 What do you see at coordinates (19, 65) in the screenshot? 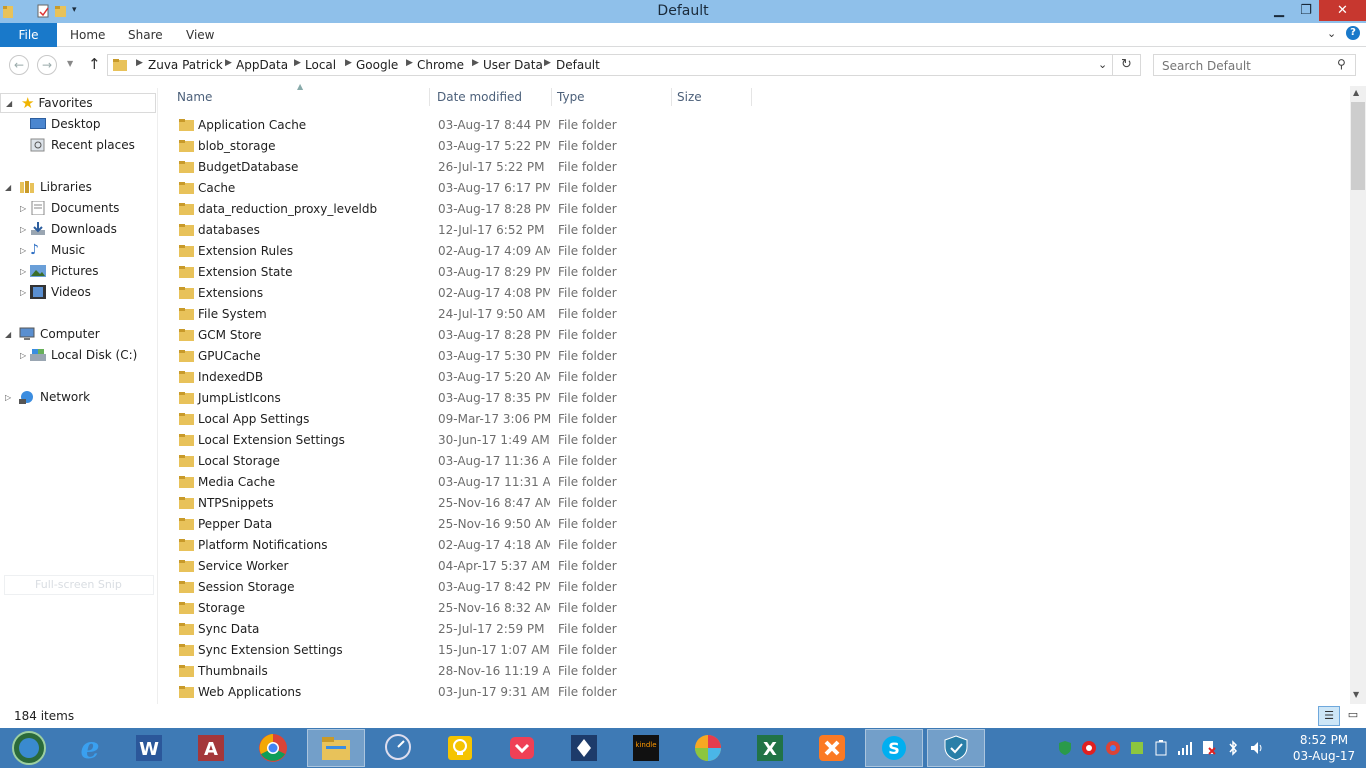
I see `back-button: ←` at bounding box center [19, 65].